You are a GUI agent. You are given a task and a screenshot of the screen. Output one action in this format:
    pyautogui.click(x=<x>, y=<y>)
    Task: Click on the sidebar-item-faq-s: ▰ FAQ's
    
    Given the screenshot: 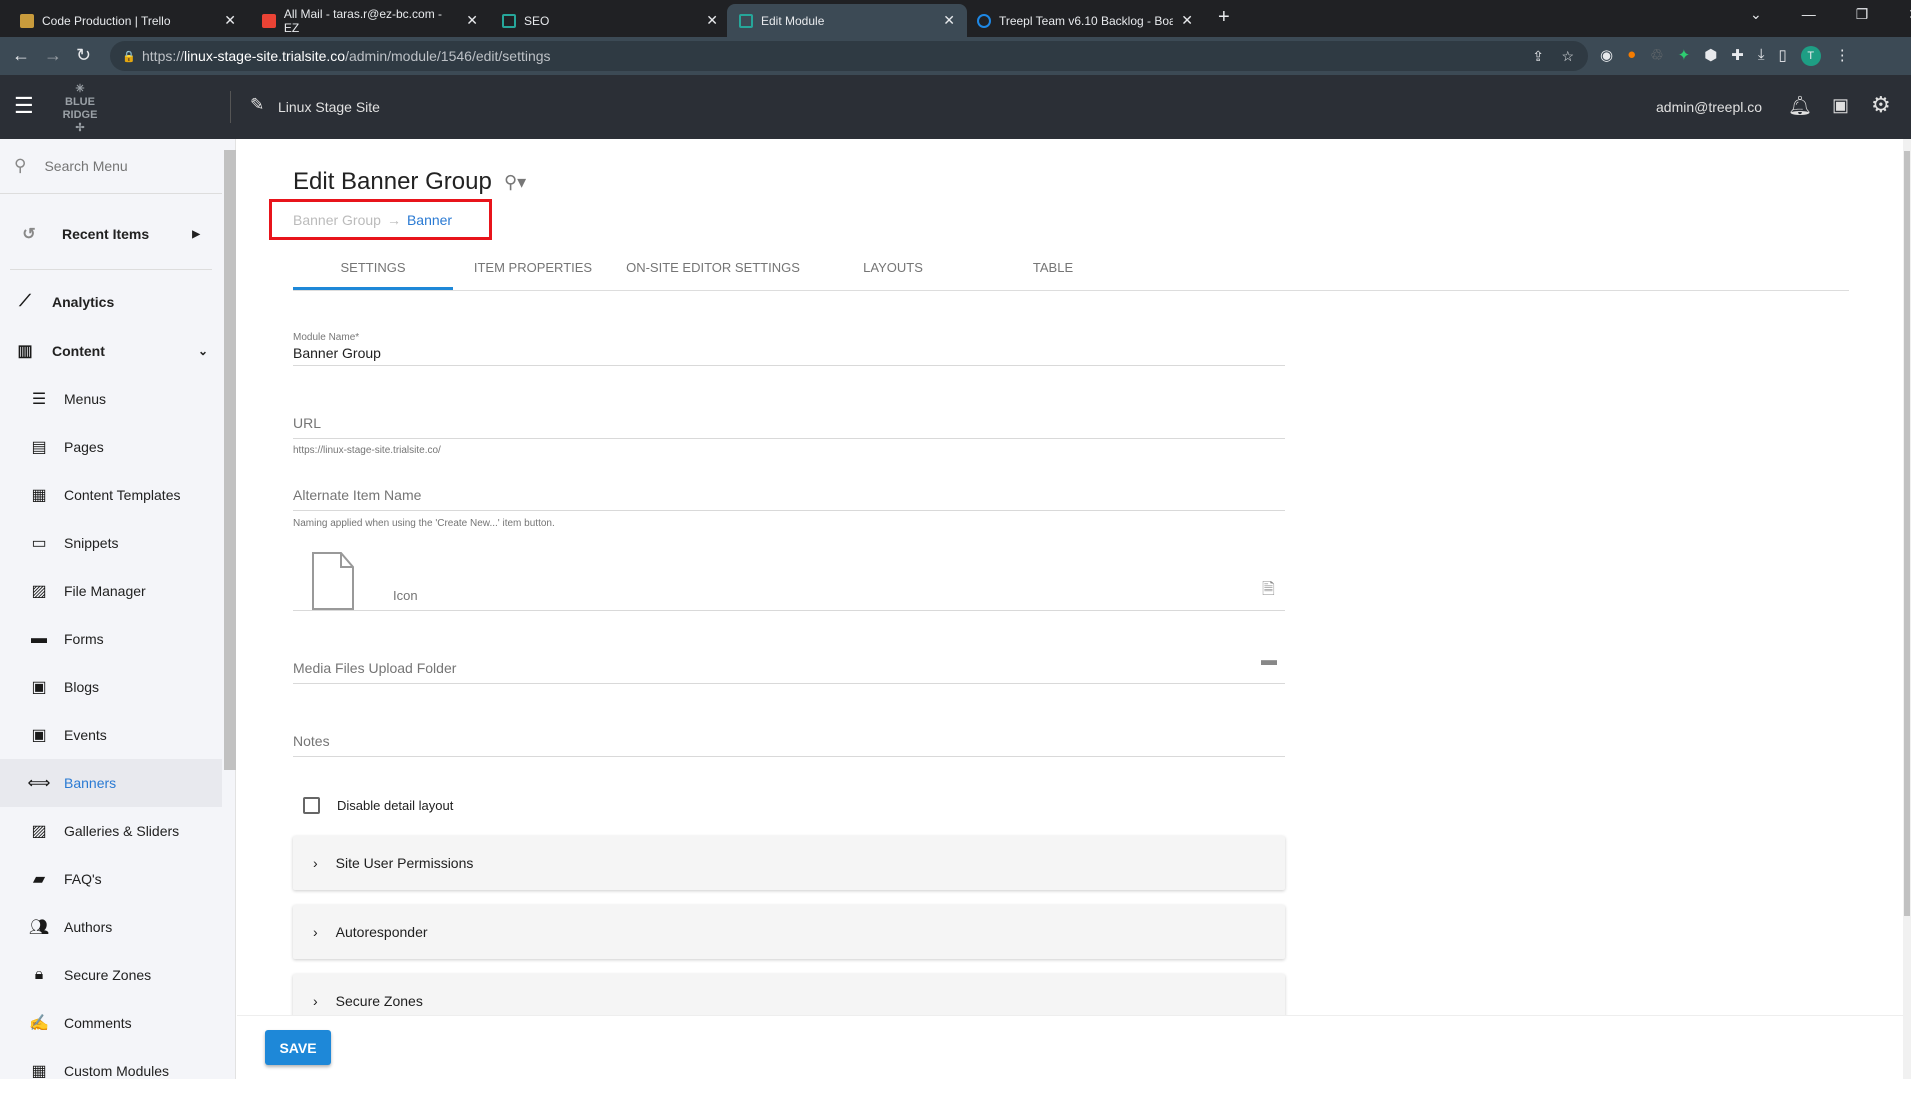 What is the action you would take?
    pyautogui.click(x=111, y=879)
    